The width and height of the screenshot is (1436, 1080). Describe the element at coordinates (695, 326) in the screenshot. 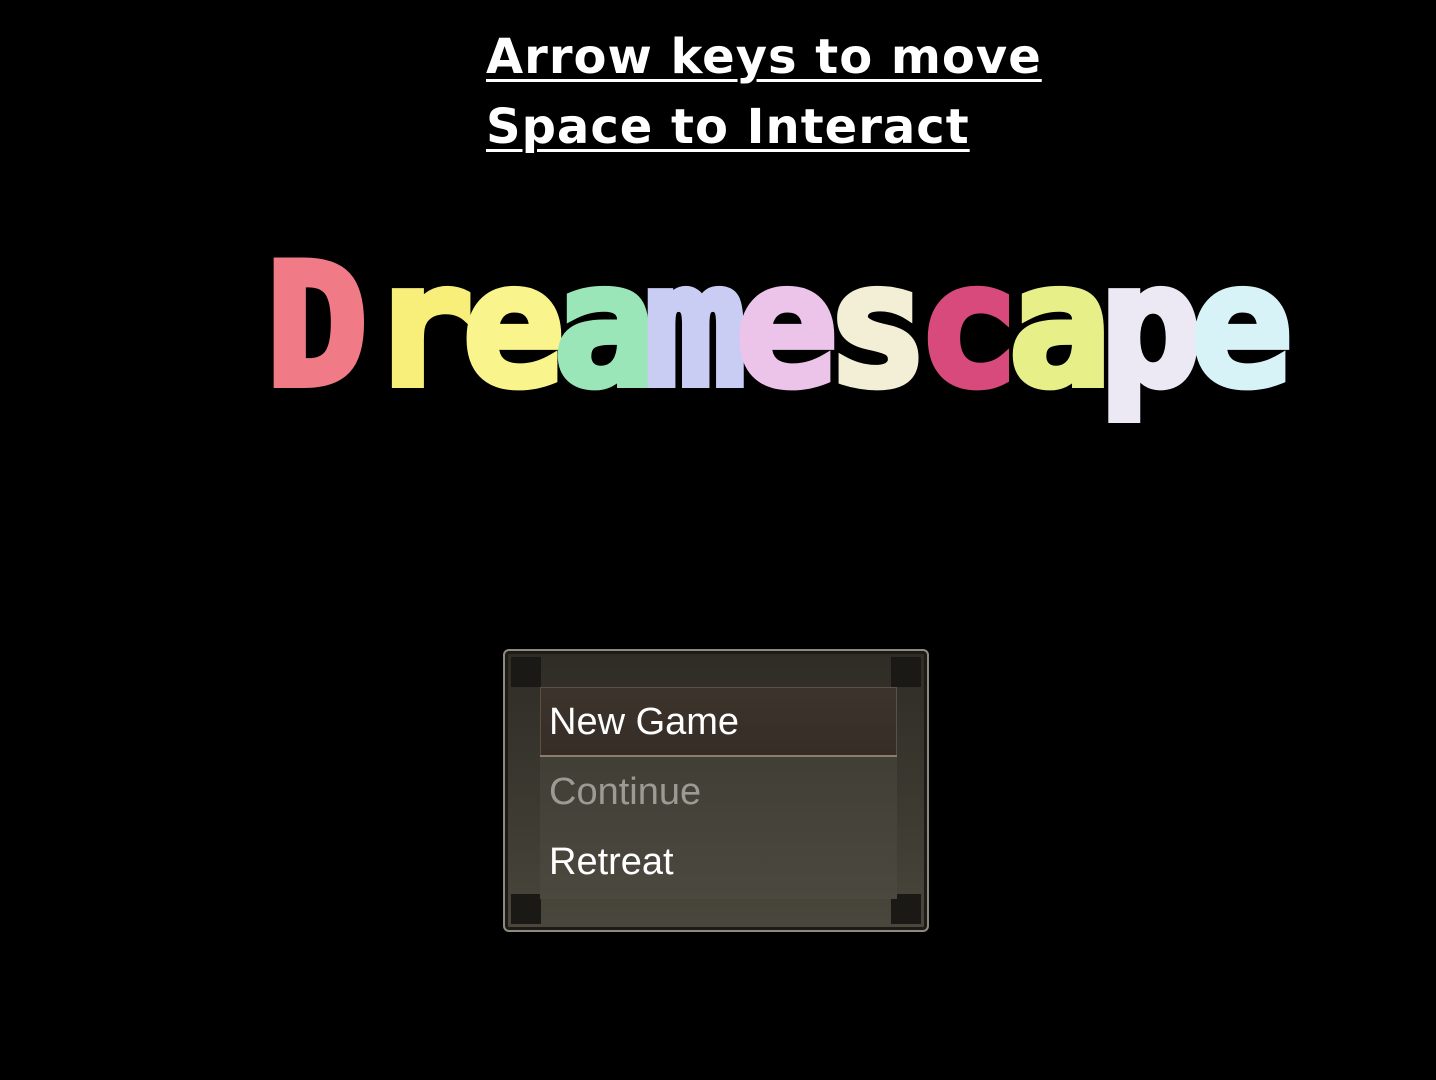

I see `title-letter: m` at that location.